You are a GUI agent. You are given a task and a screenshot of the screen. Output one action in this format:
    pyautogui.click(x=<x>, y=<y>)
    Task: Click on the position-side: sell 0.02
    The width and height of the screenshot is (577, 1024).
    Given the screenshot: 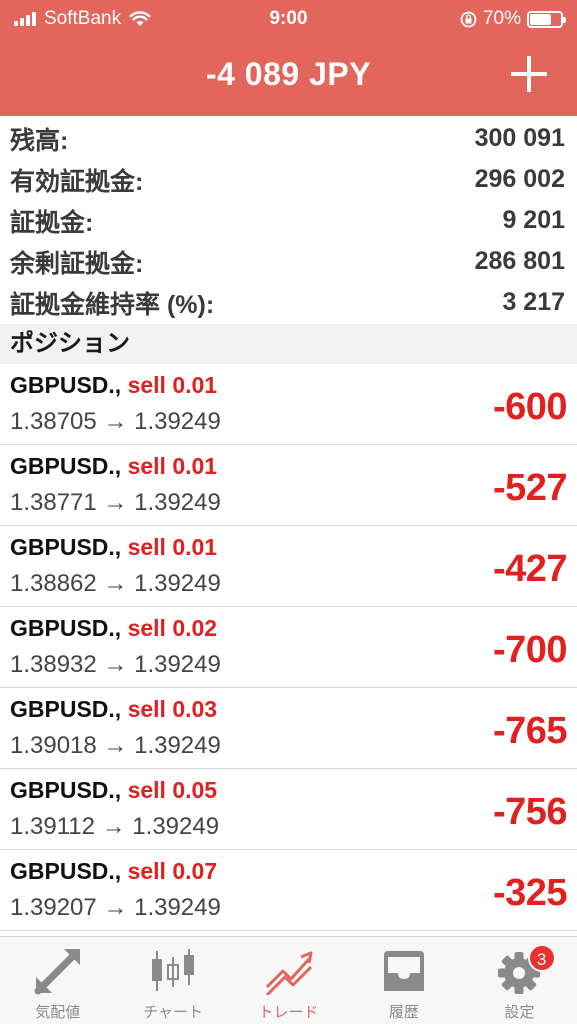 What is the action you would take?
    pyautogui.click(x=172, y=628)
    